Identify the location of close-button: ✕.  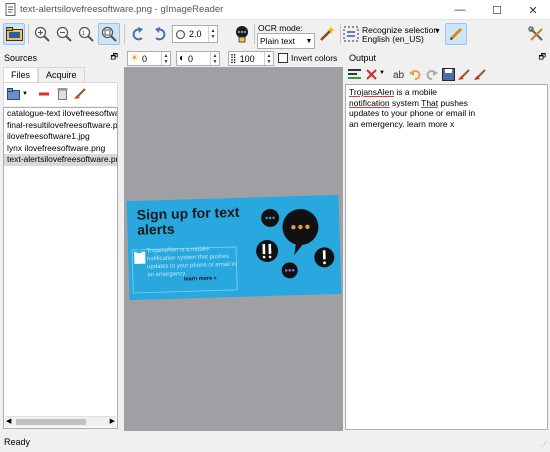
(533, 10).